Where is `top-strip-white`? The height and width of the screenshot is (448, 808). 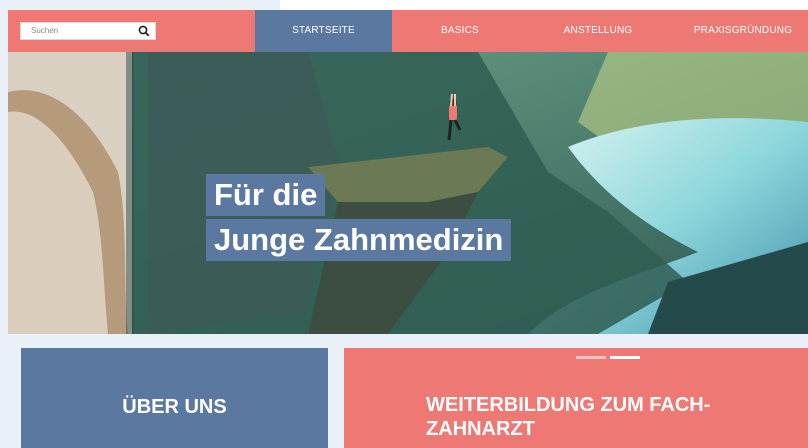 top-strip-white is located at coordinates (544, 5).